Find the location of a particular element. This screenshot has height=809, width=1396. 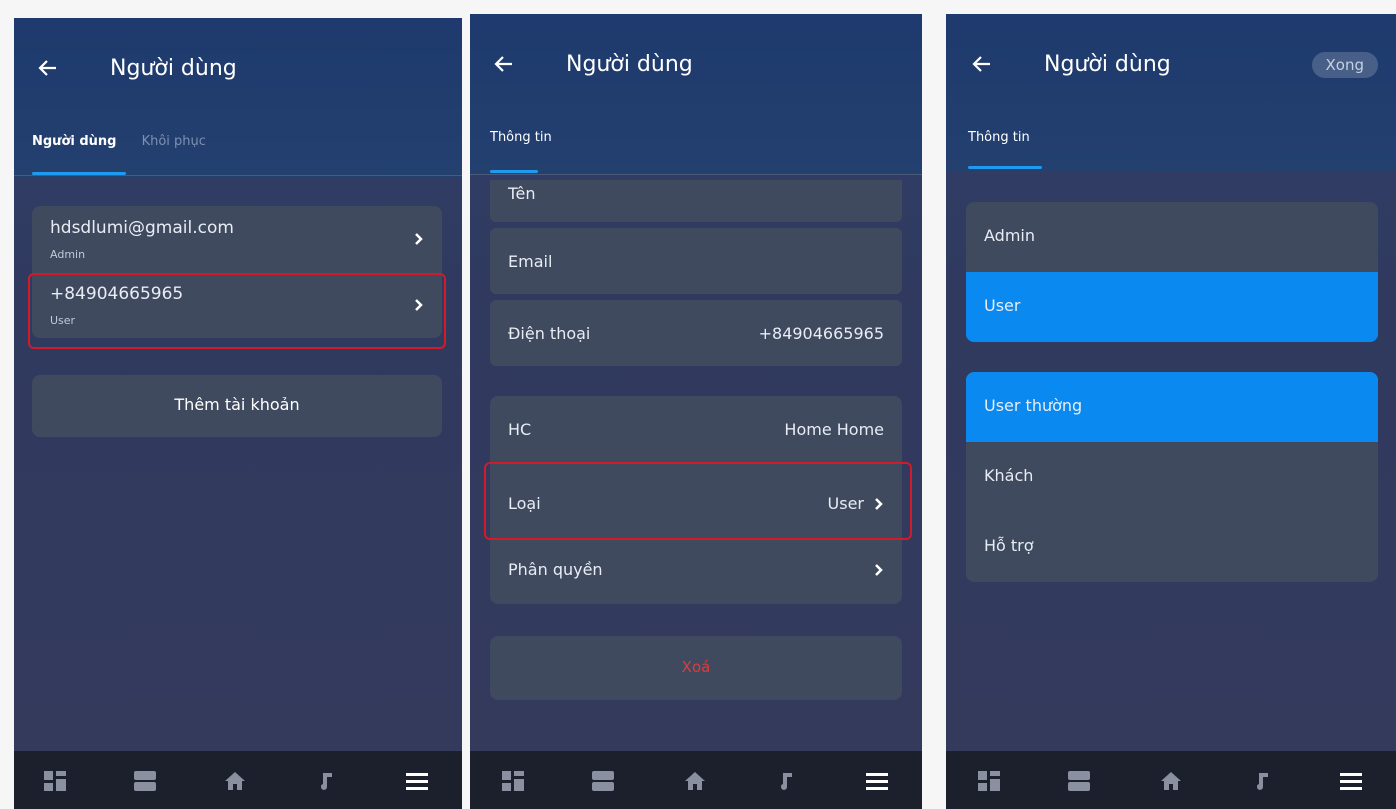

hc-row: HC Home Home is located at coordinates (696, 431).